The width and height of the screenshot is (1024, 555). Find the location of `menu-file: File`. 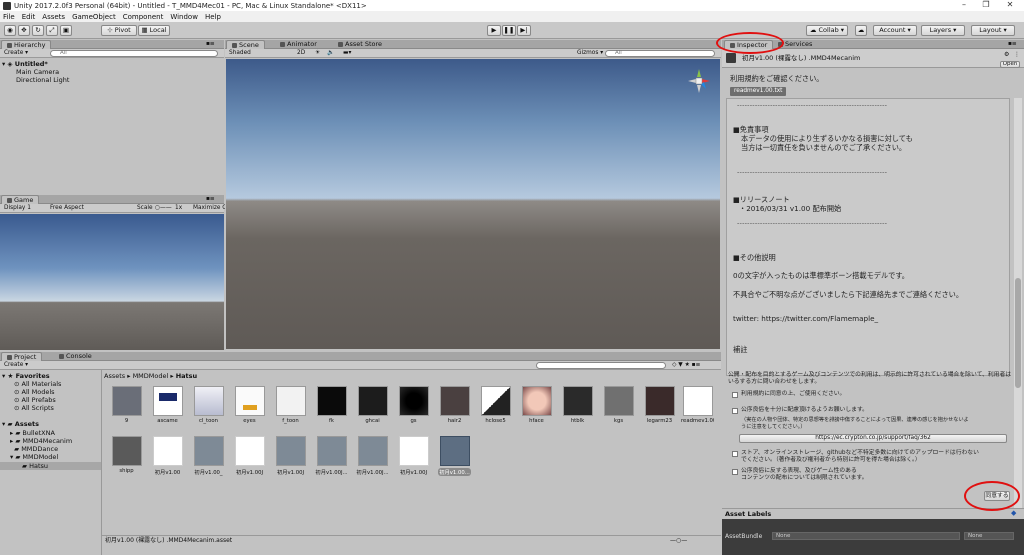

menu-file: File is located at coordinates (9, 17).